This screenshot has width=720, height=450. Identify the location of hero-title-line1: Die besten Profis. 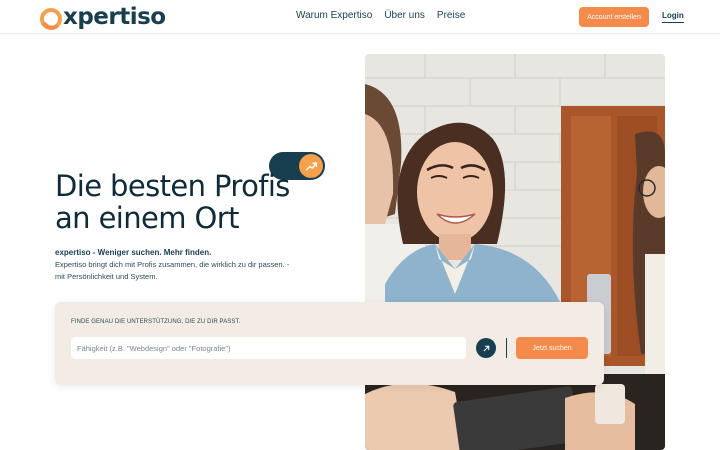
(172, 186).